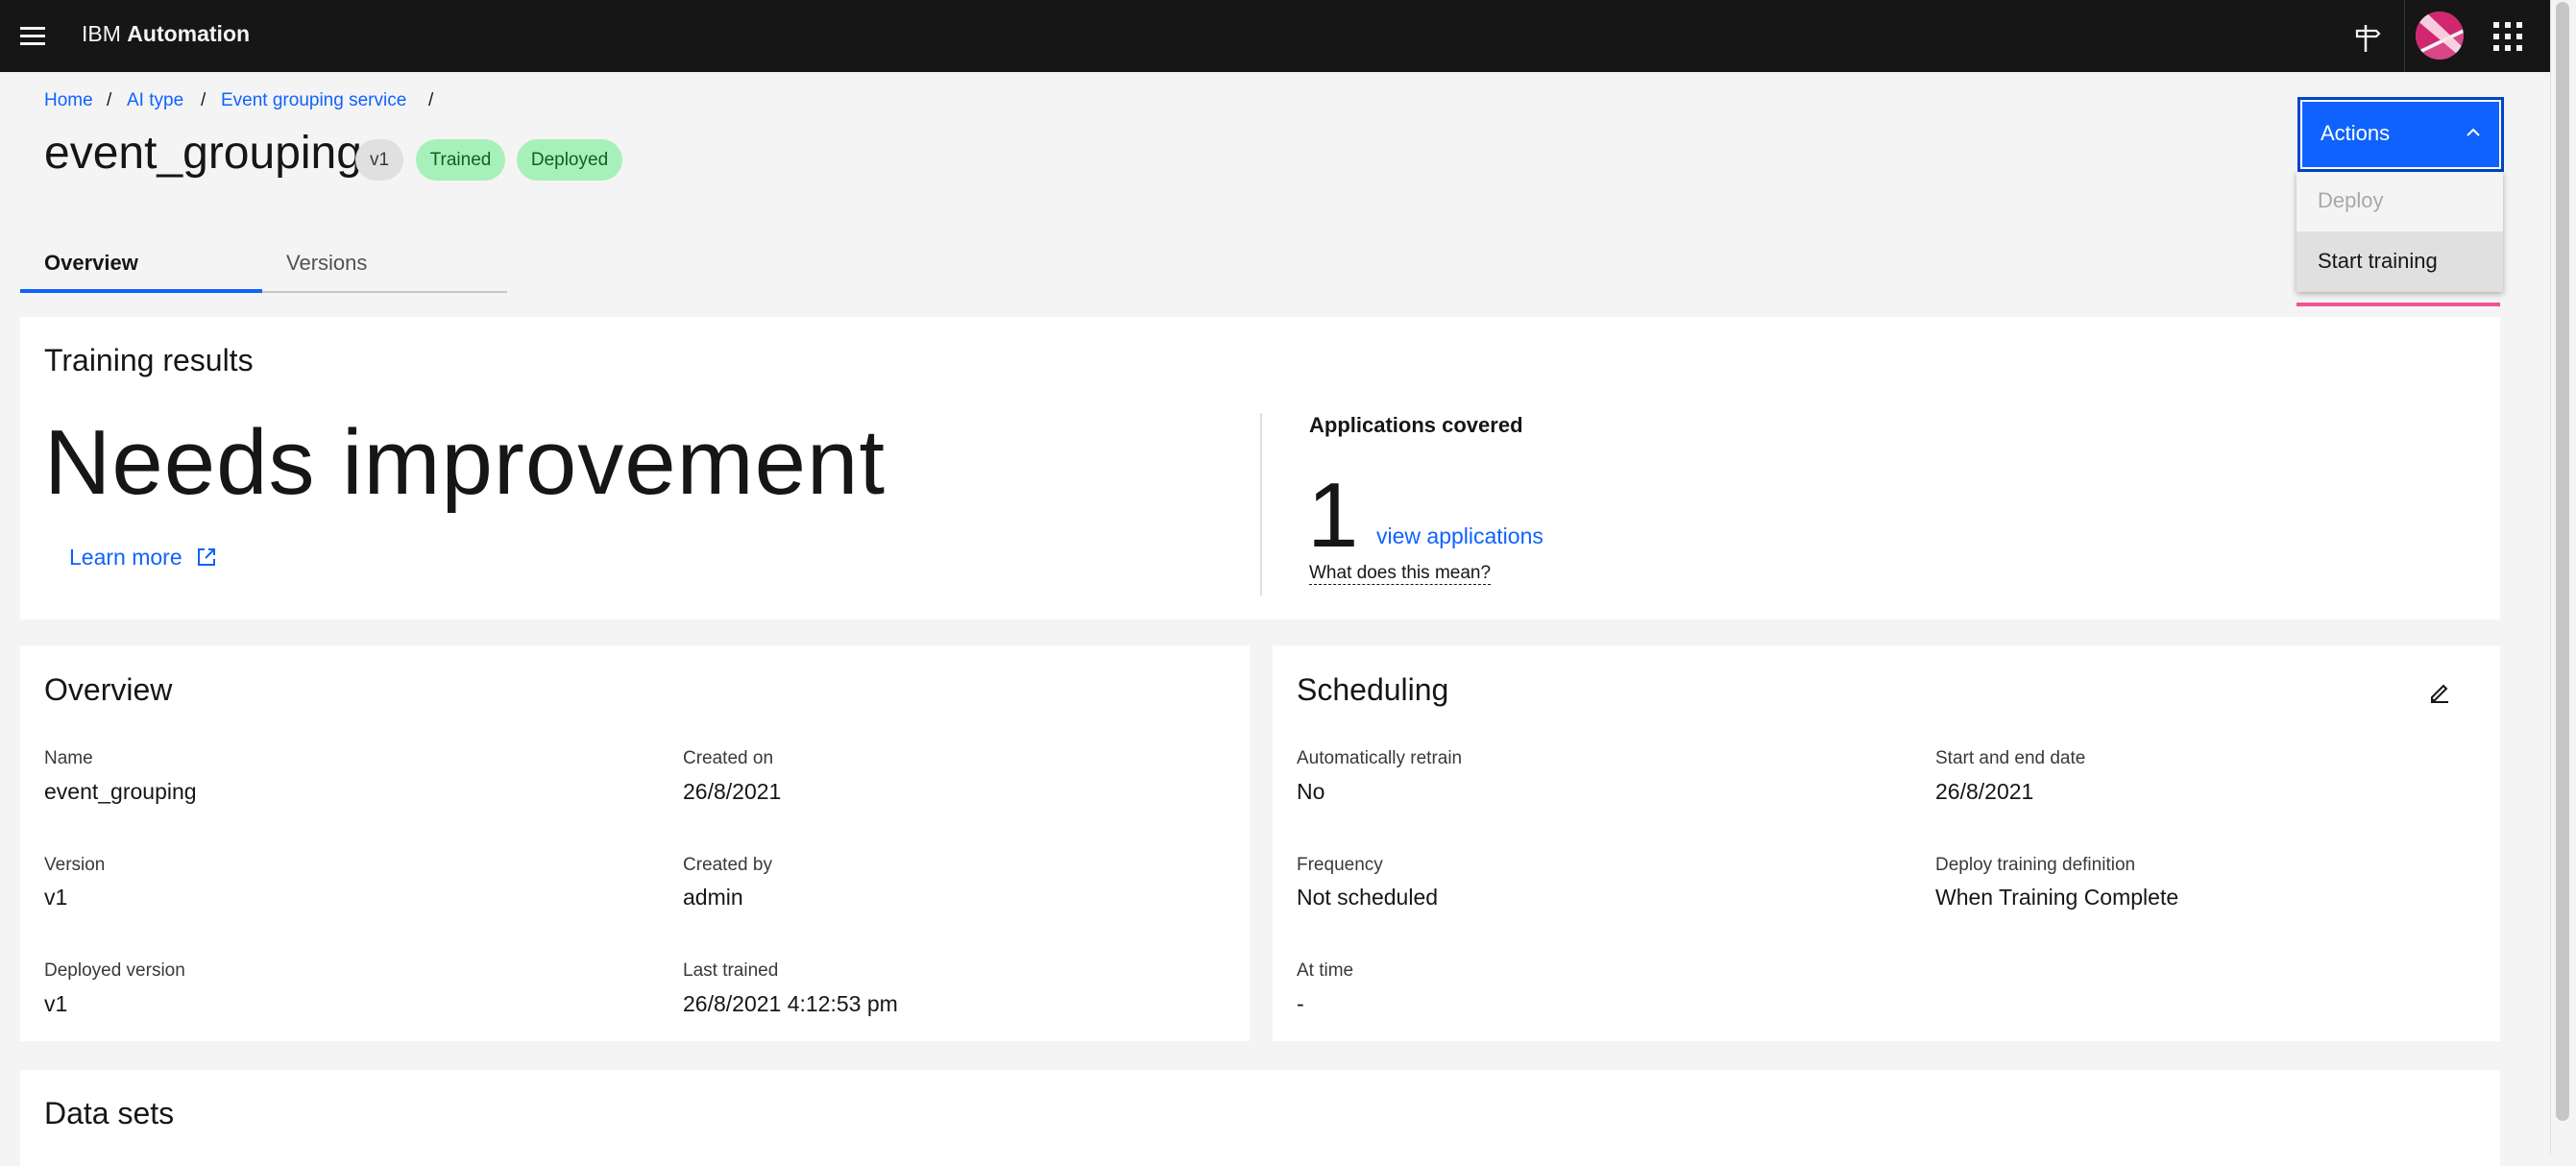  Describe the element at coordinates (2400, 134) in the screenshot. I see `actions-button: Actions` at that location.